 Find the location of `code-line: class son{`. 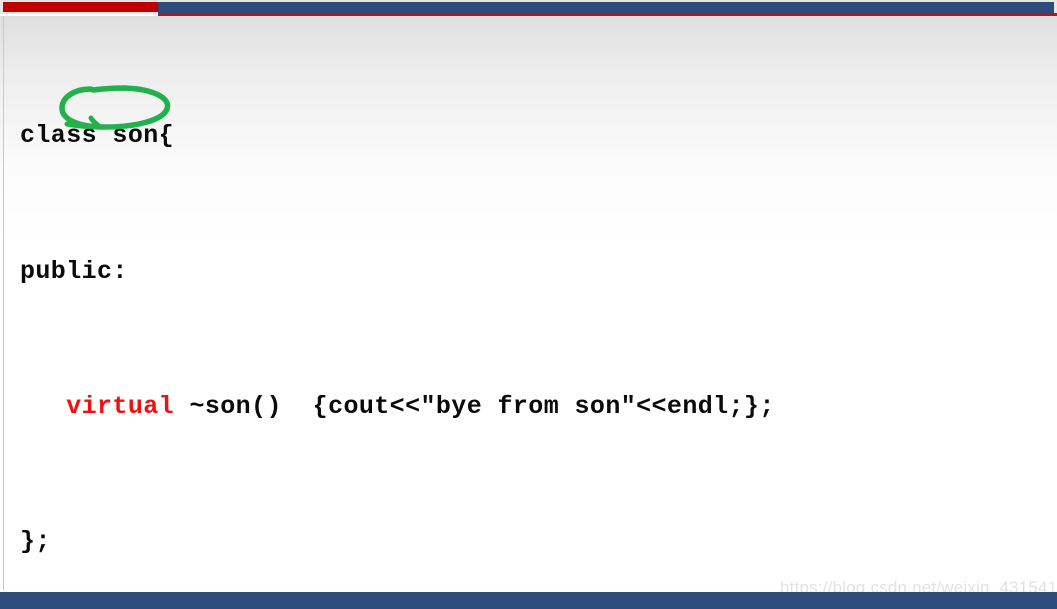

code-line: class son{ is located at coordinates (535, 136).